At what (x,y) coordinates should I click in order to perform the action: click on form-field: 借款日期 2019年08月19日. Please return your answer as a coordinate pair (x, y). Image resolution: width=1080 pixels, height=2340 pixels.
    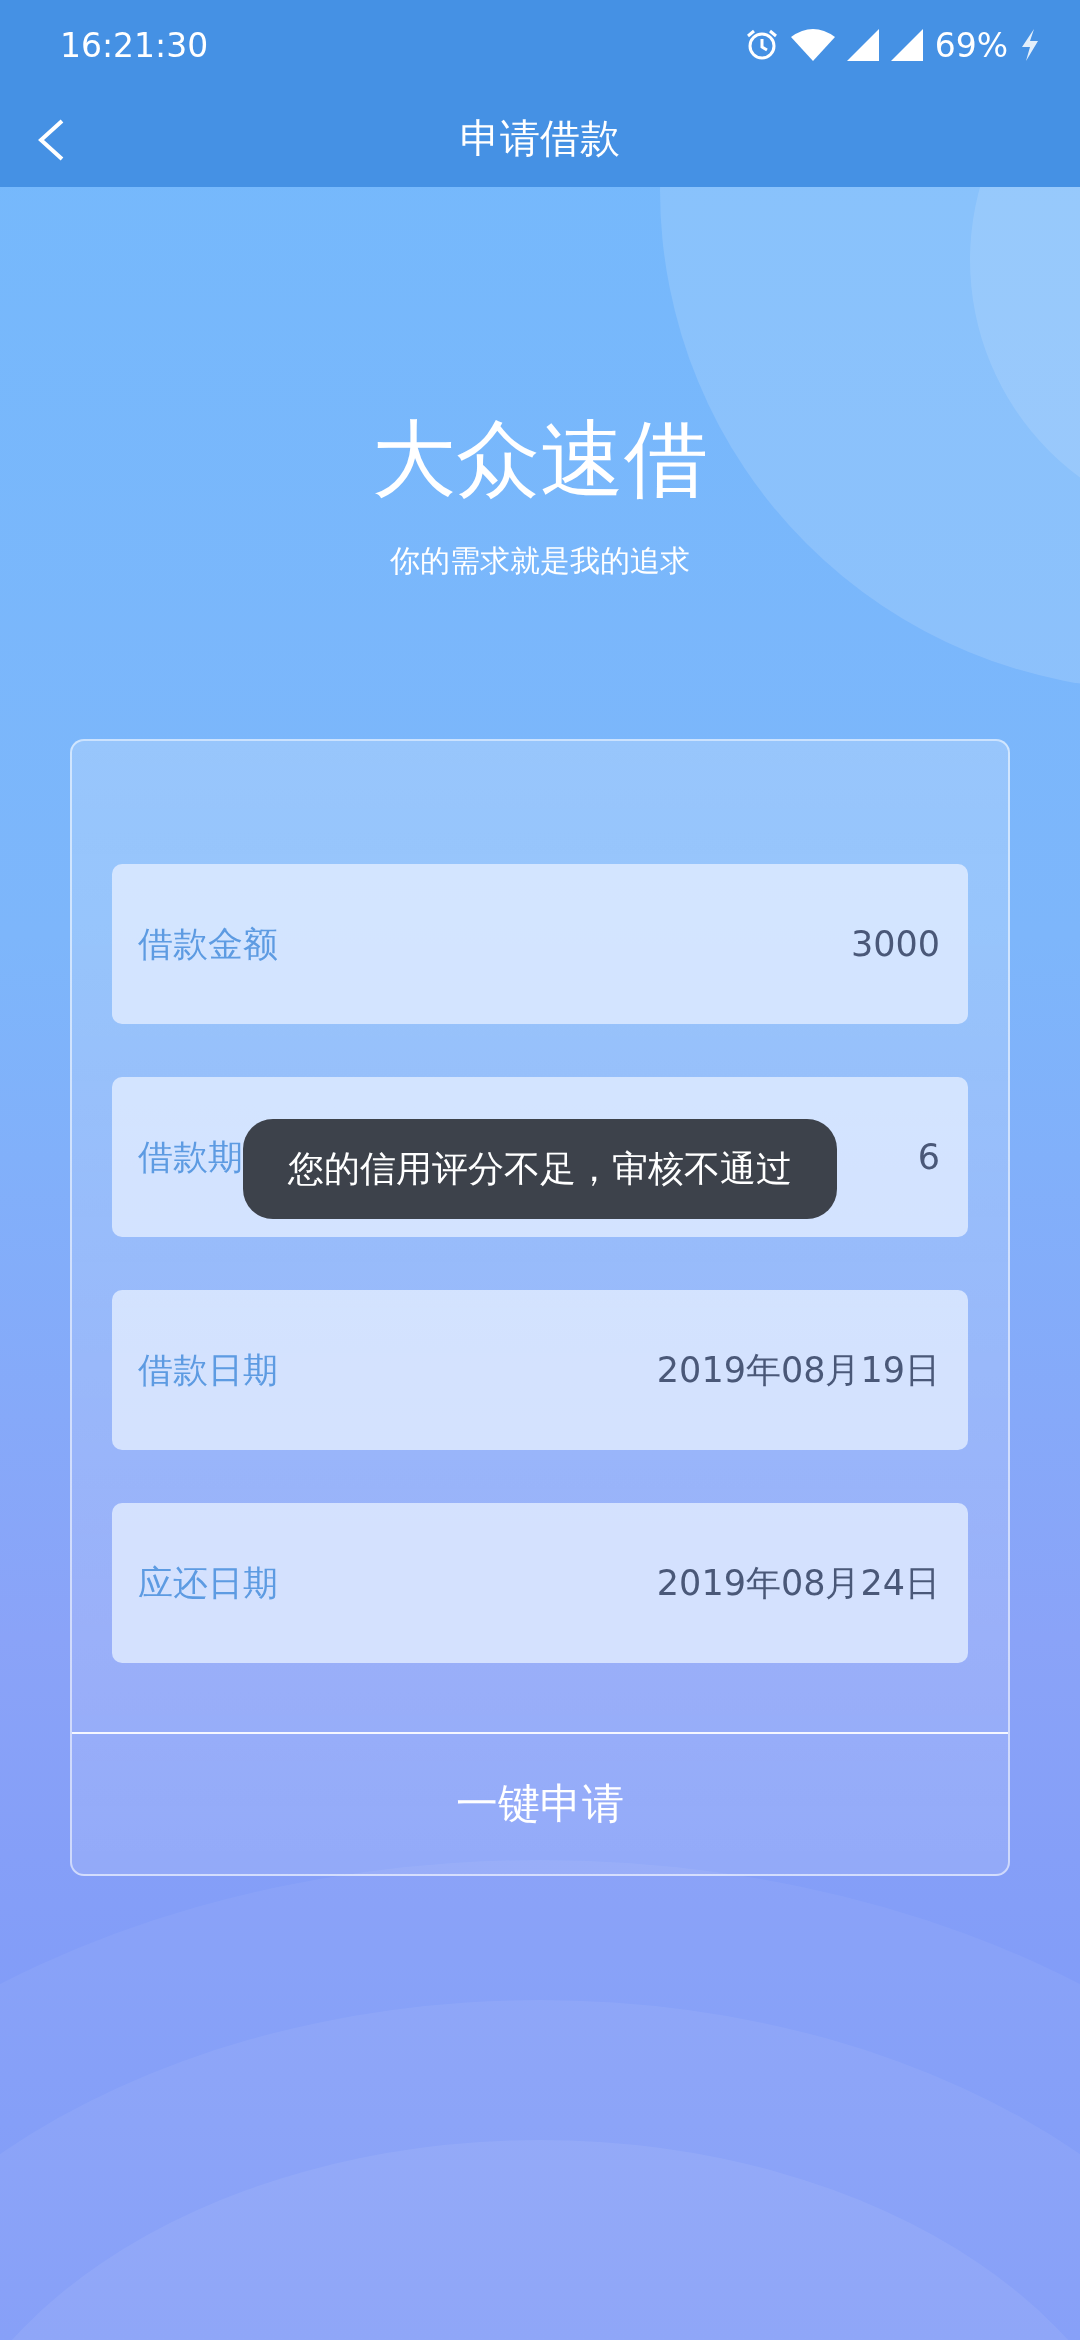
    Looking at the image, I should click on (540, 1370).